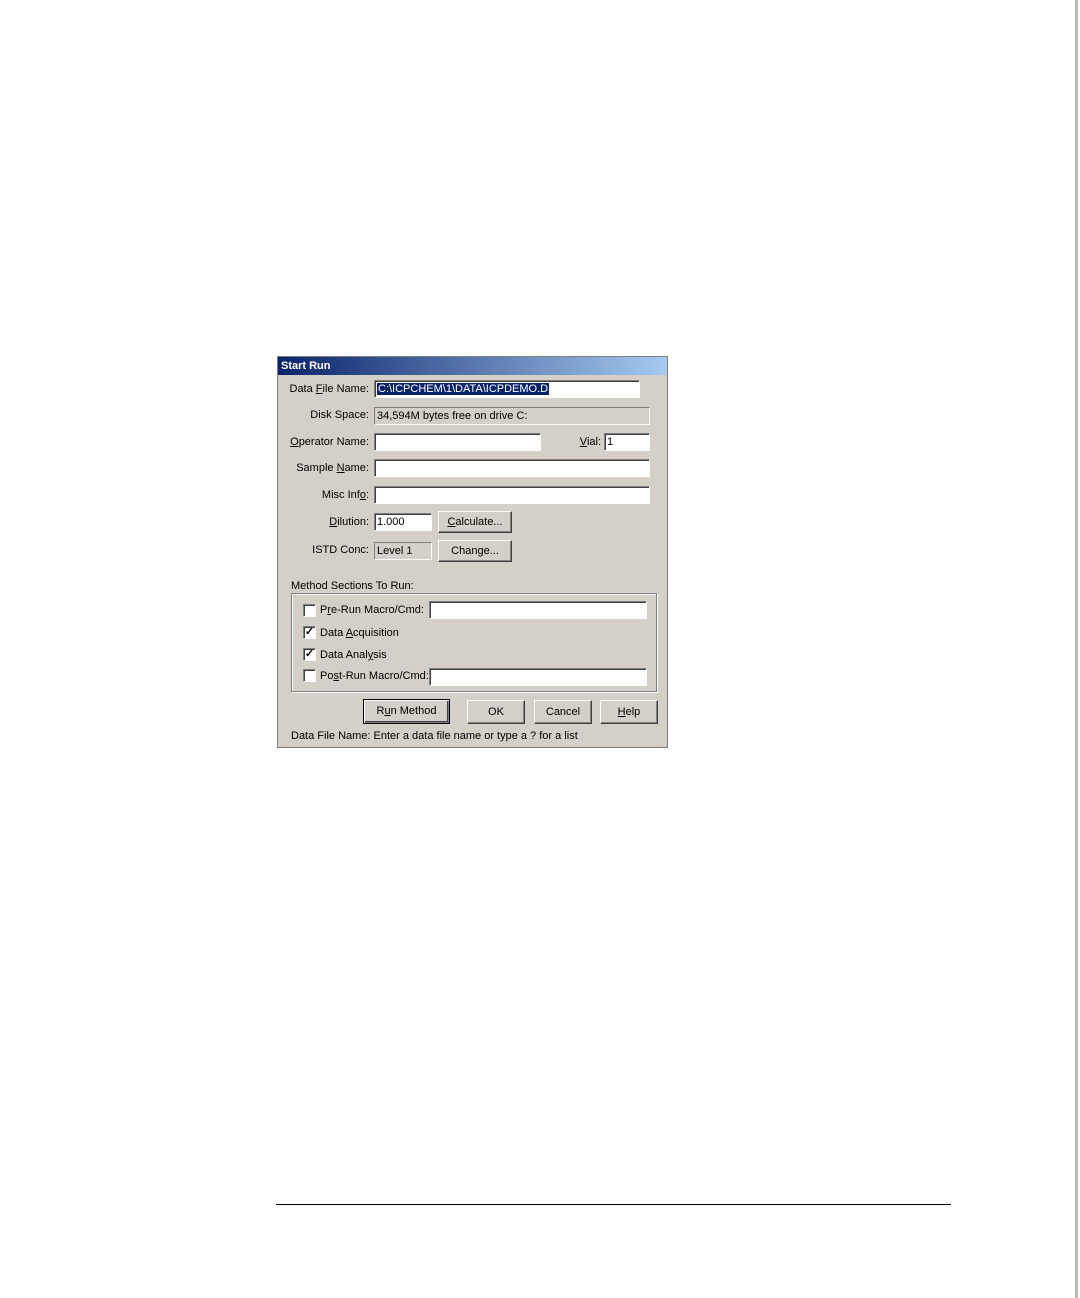  I want to click on operator-name-label: Operator Name:, so click(329, 442).